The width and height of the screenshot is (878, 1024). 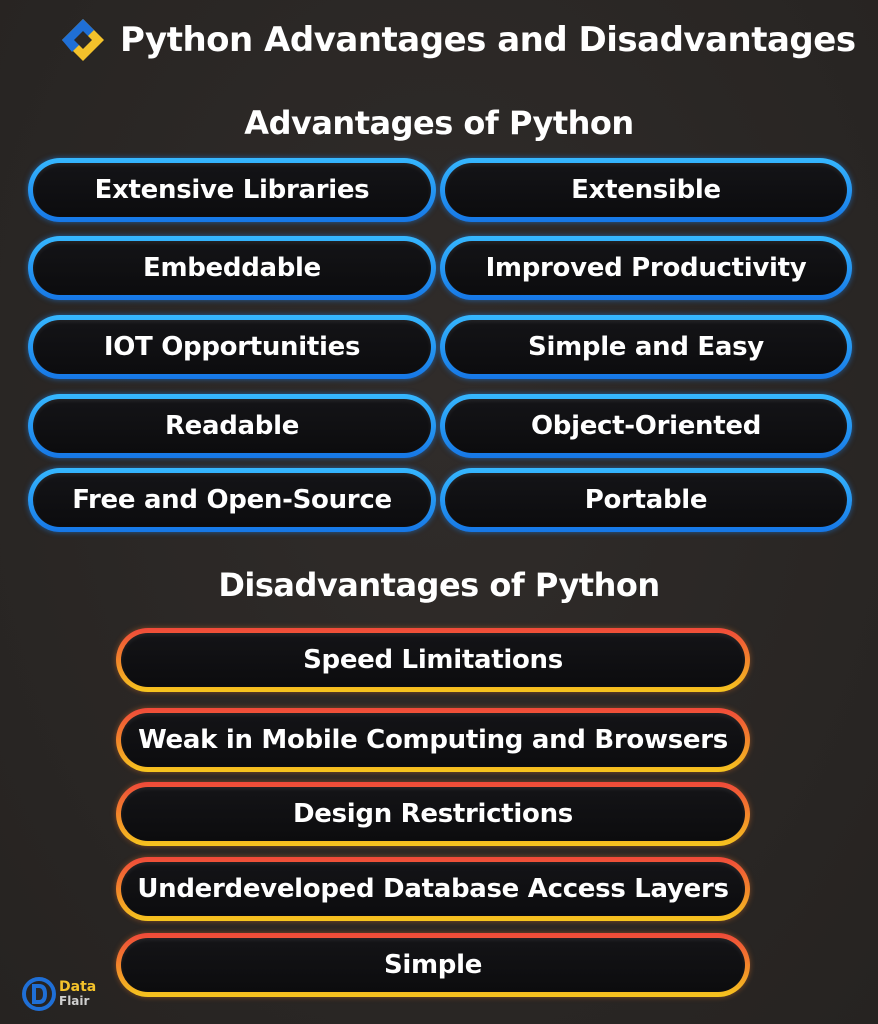 I want to click on page-title: Python Advantages and Disadvantages, so click(x=488, y=40).